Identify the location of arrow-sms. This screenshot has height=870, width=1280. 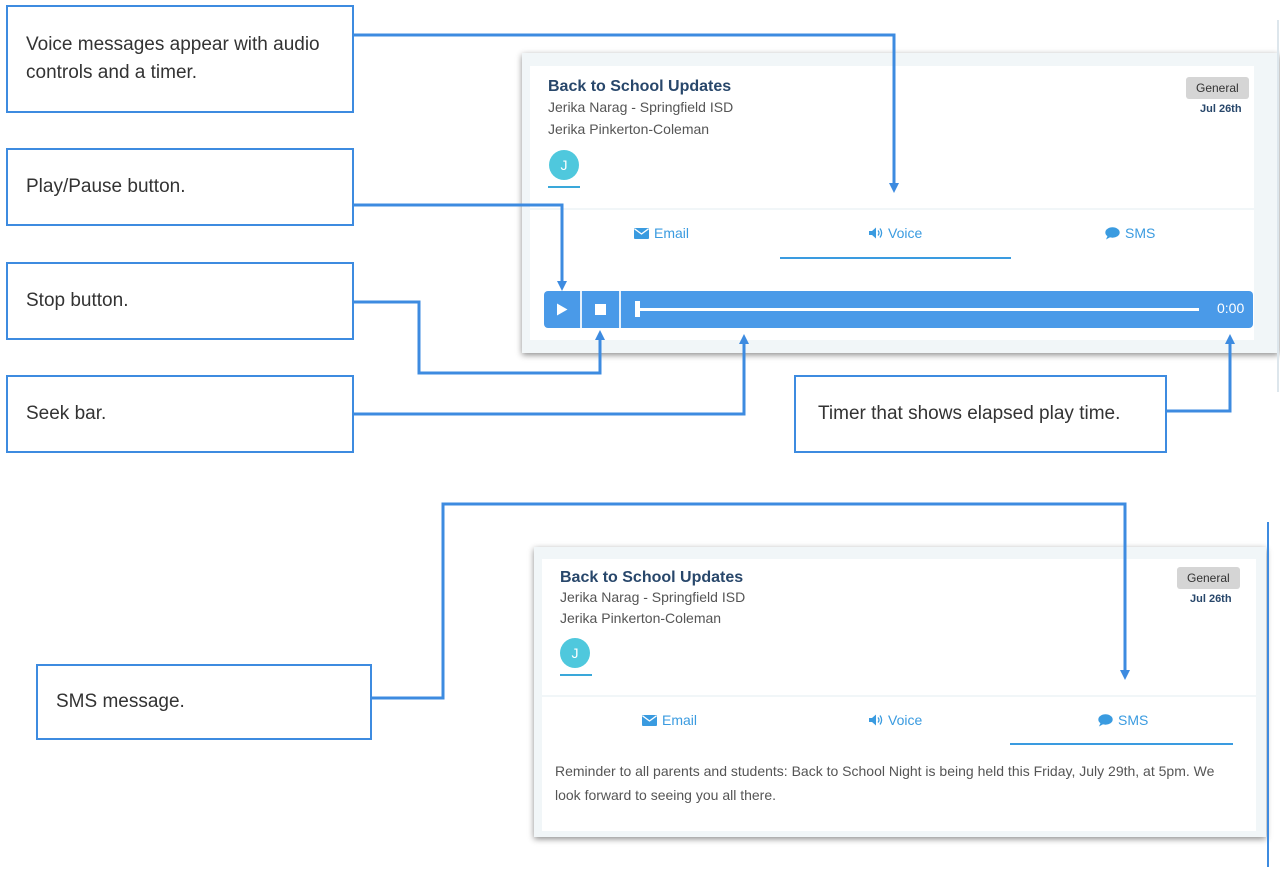
(751, 601).